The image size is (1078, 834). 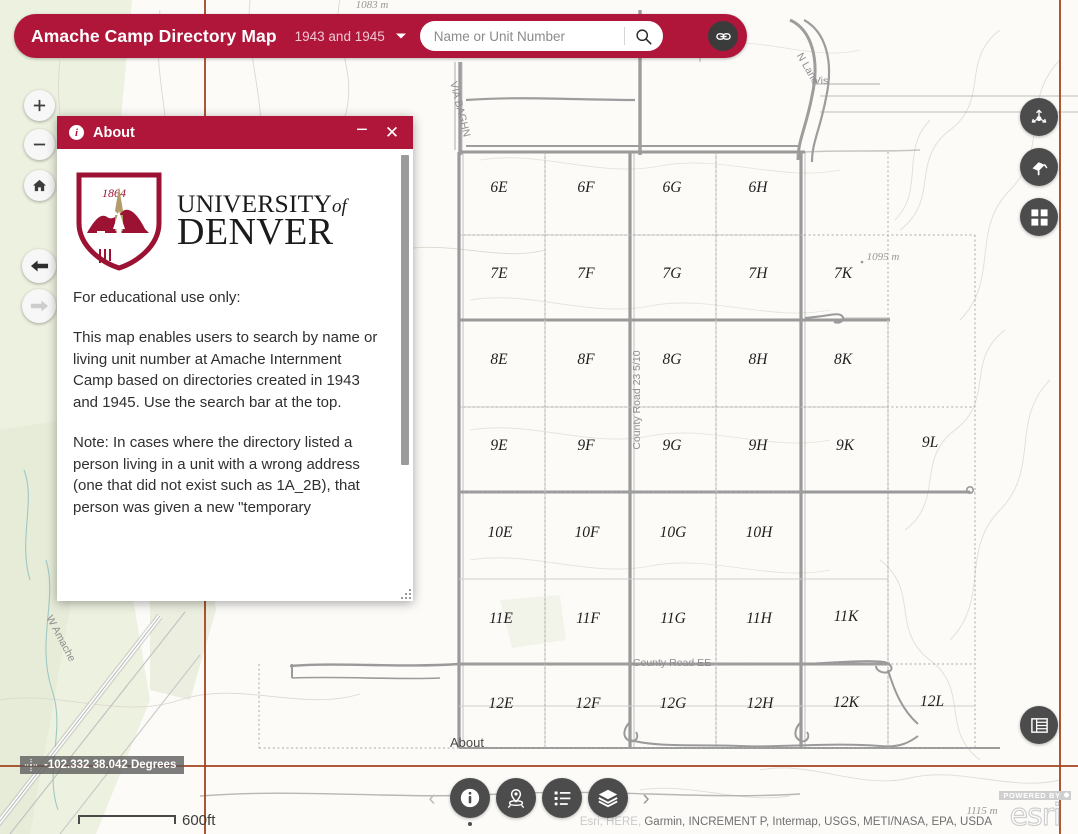 I want to click on road-label: County Road EE, so click(x=672, y=663).